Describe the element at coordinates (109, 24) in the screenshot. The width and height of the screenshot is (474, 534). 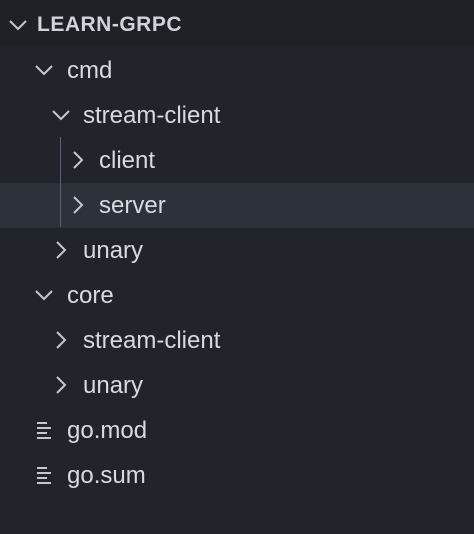
I see `workspace-title: LEARN-GRPC` at that location.